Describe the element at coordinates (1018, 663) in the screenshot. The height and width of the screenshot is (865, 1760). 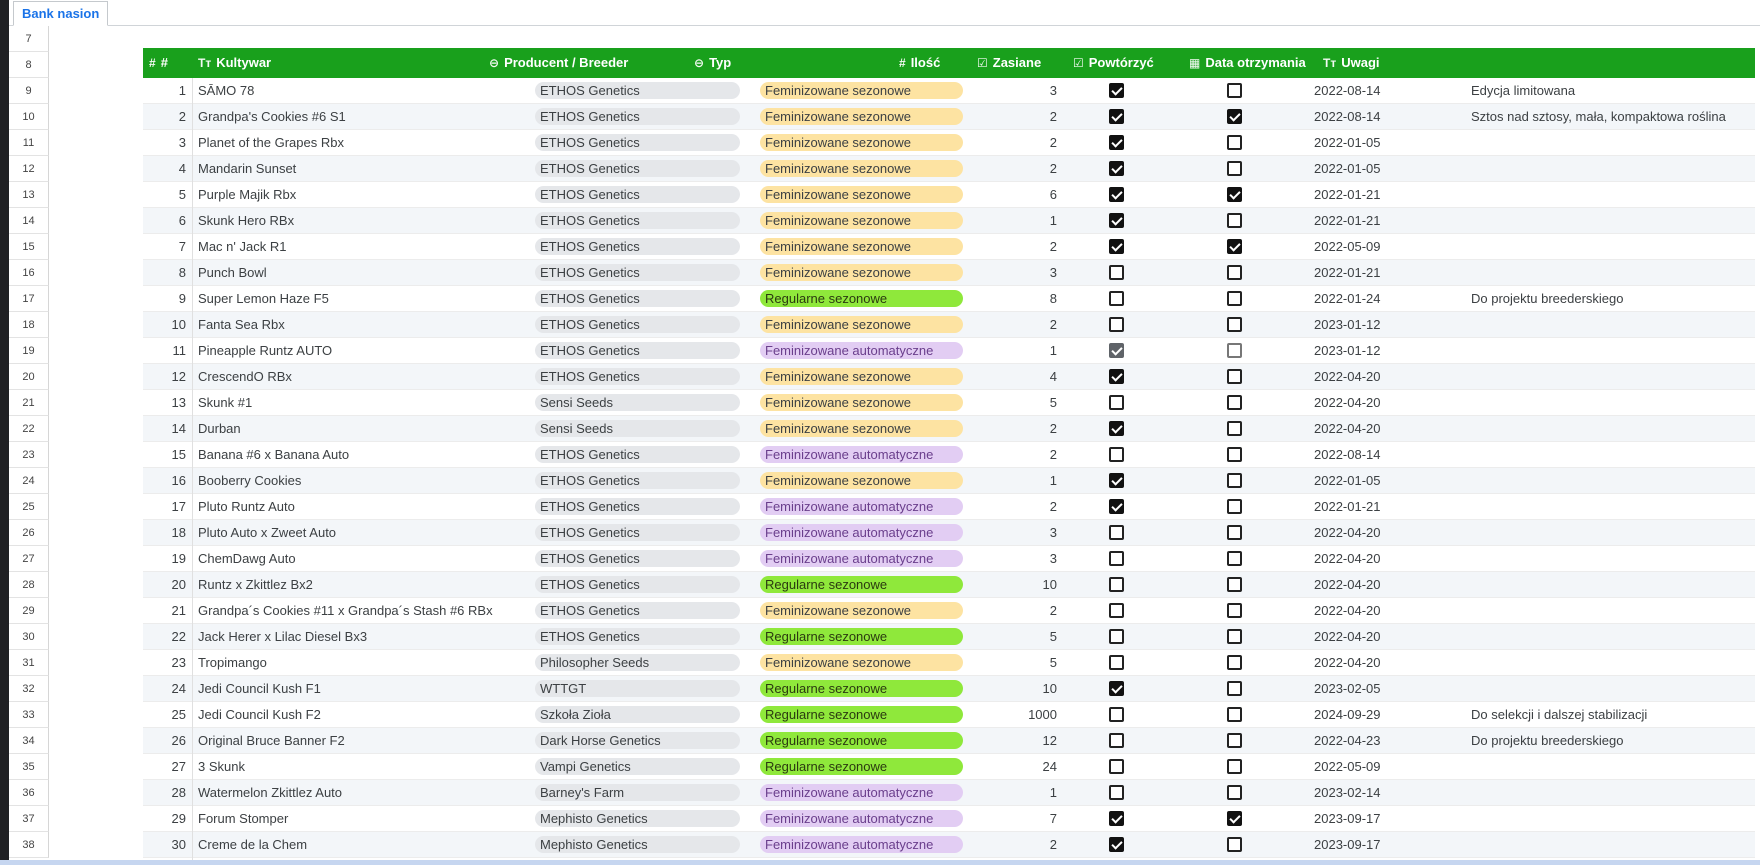
I see `ilosc-cell: 5` at that location.